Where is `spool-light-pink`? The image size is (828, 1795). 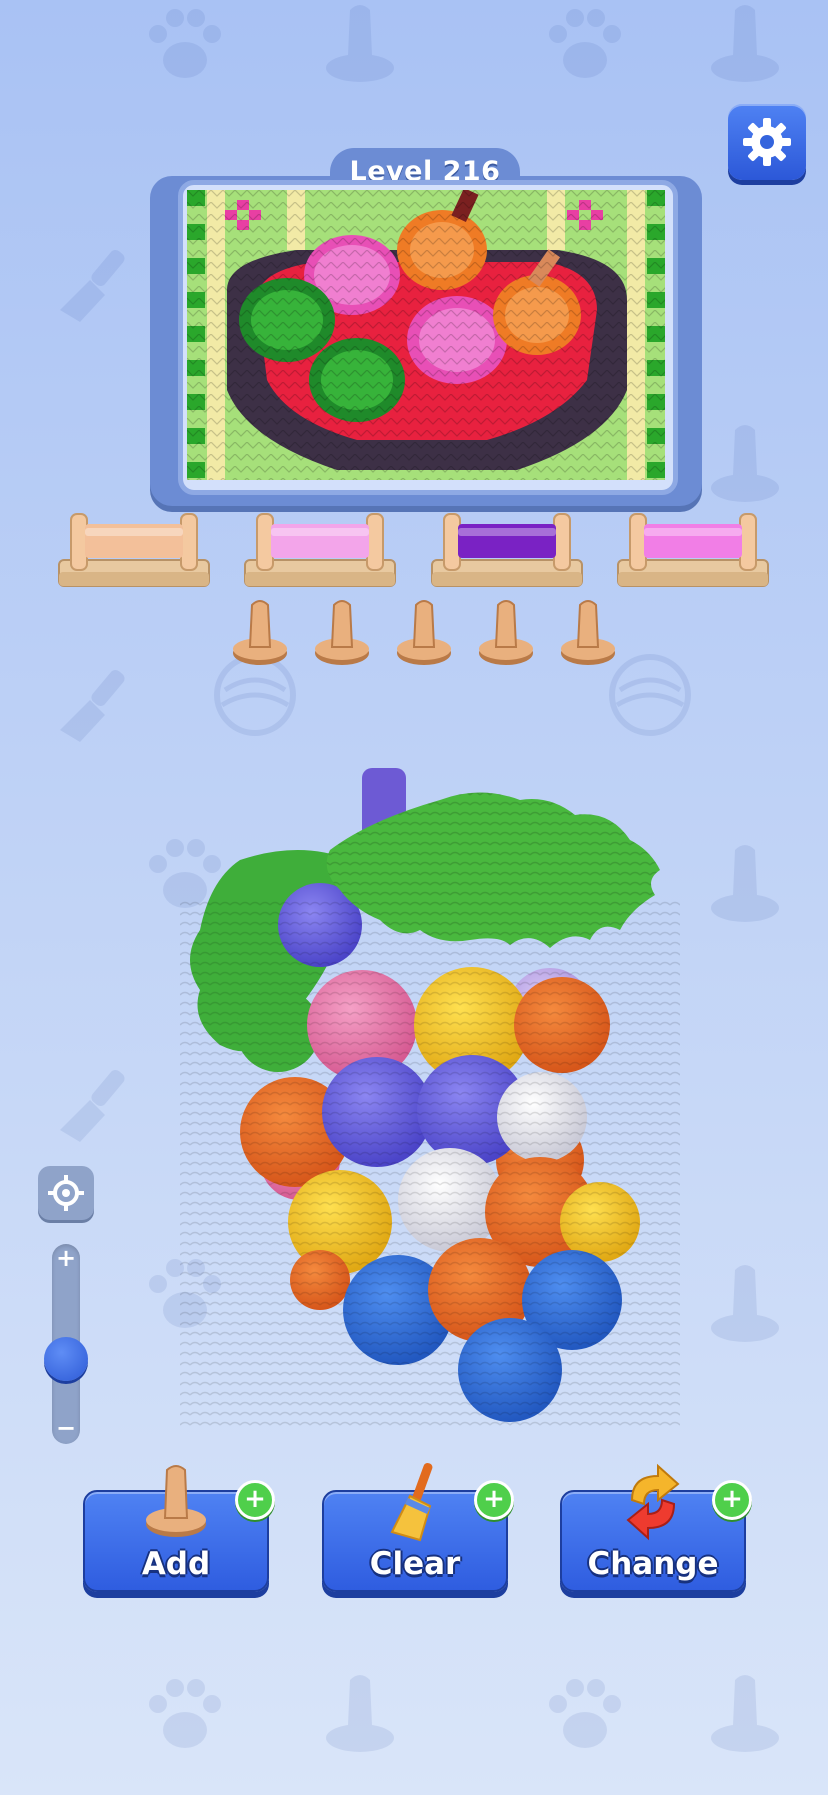
spool-light-pink is located at coordinates (320, 550).